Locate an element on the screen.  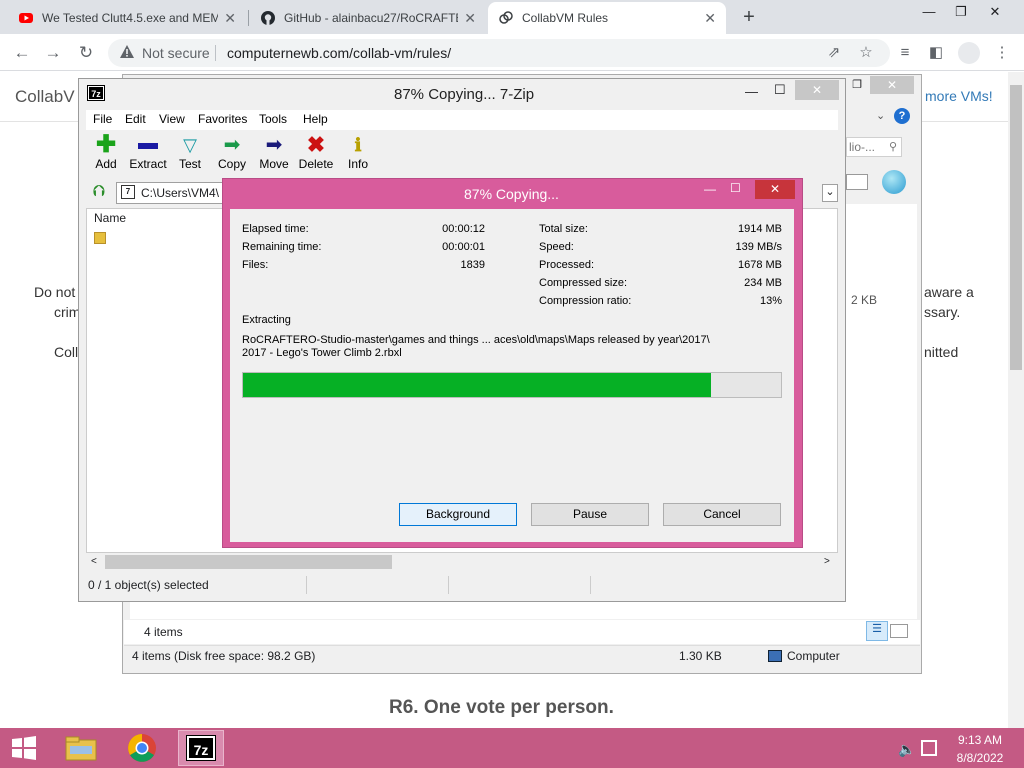
site-title: CollabV is located at coordinates (45, 97).